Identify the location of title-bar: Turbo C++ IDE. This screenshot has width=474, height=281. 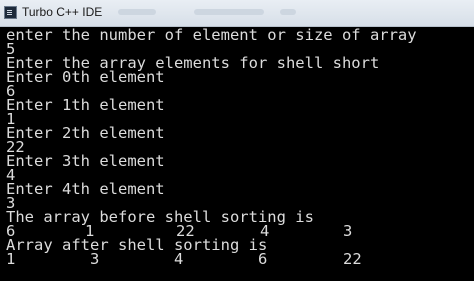
(237, 13).